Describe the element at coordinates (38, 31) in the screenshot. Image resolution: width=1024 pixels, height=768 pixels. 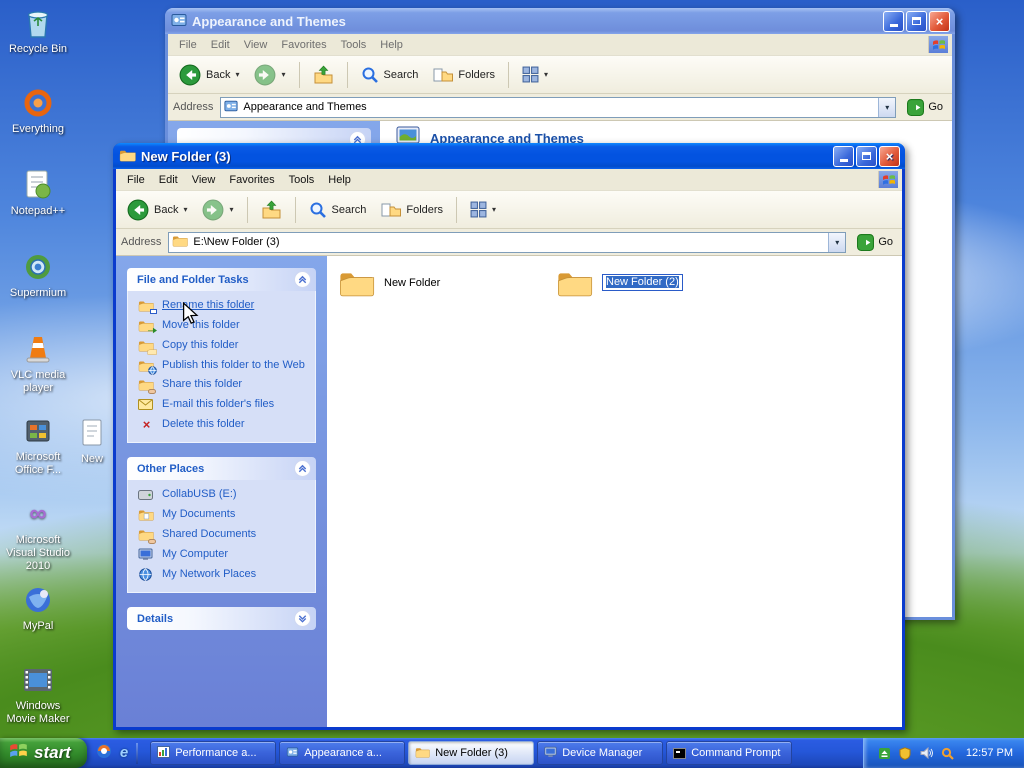
I see `desktop-icon-recycle-bin: Recycle Bin` at that location.